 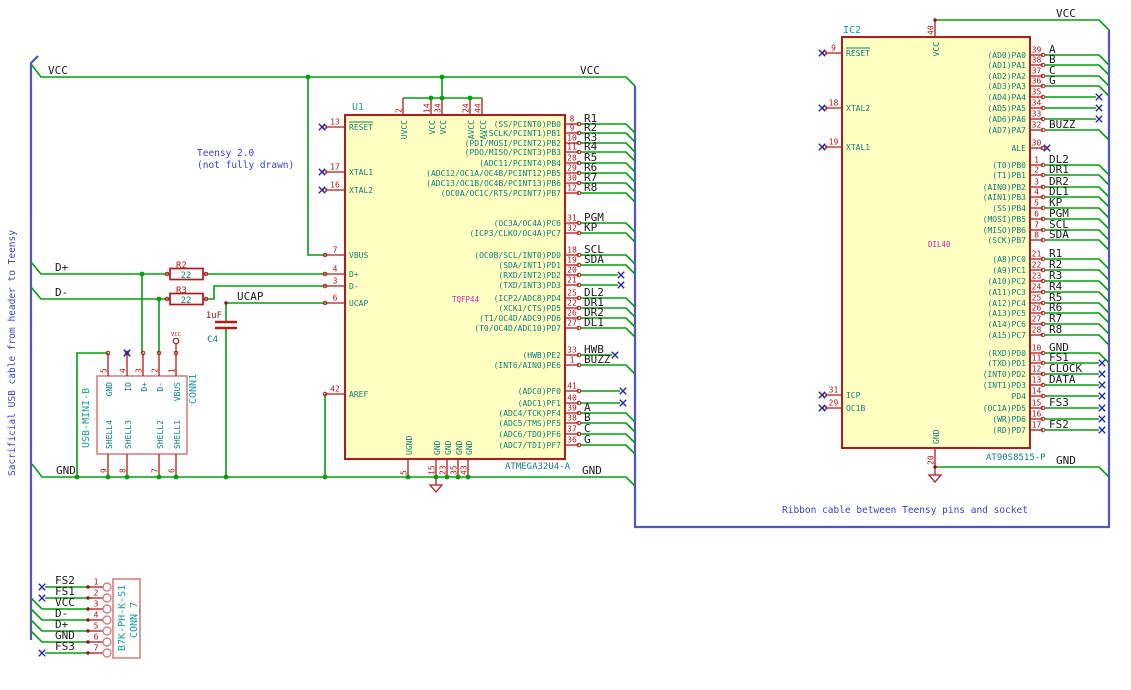 What do you see at coordinates (177, 391) in the screenshot?
I see `pin-name: VBUS` at bounding box center [177, 391].